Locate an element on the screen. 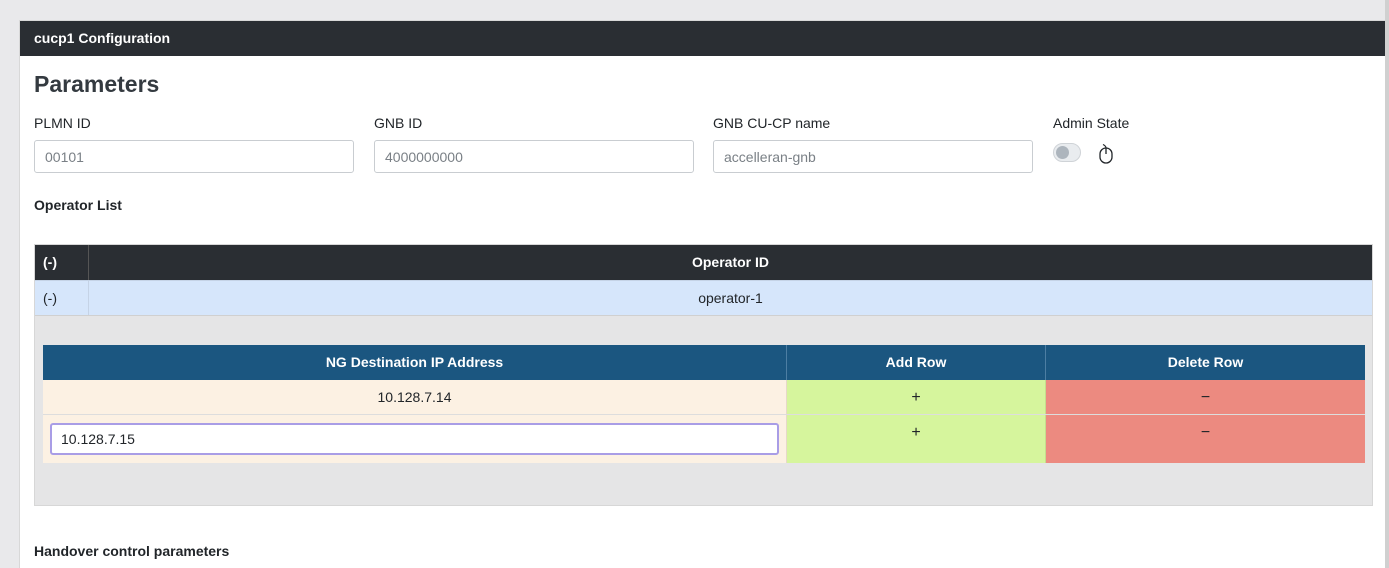 The width and height of the screenshot is (1389, 568). ng-ip-edit-cell is located at coordinates (415, 439).